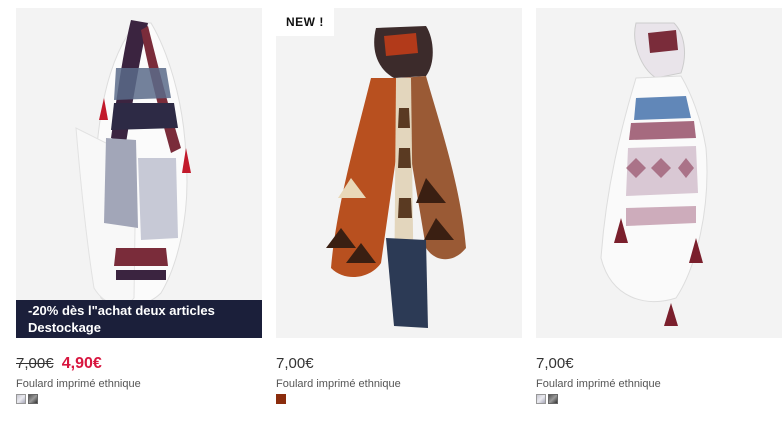  What do you see at coordinates (64, 327) in the screenshot?
I see `promo-text-line2: Destockage` at bounding box center [64, 327].